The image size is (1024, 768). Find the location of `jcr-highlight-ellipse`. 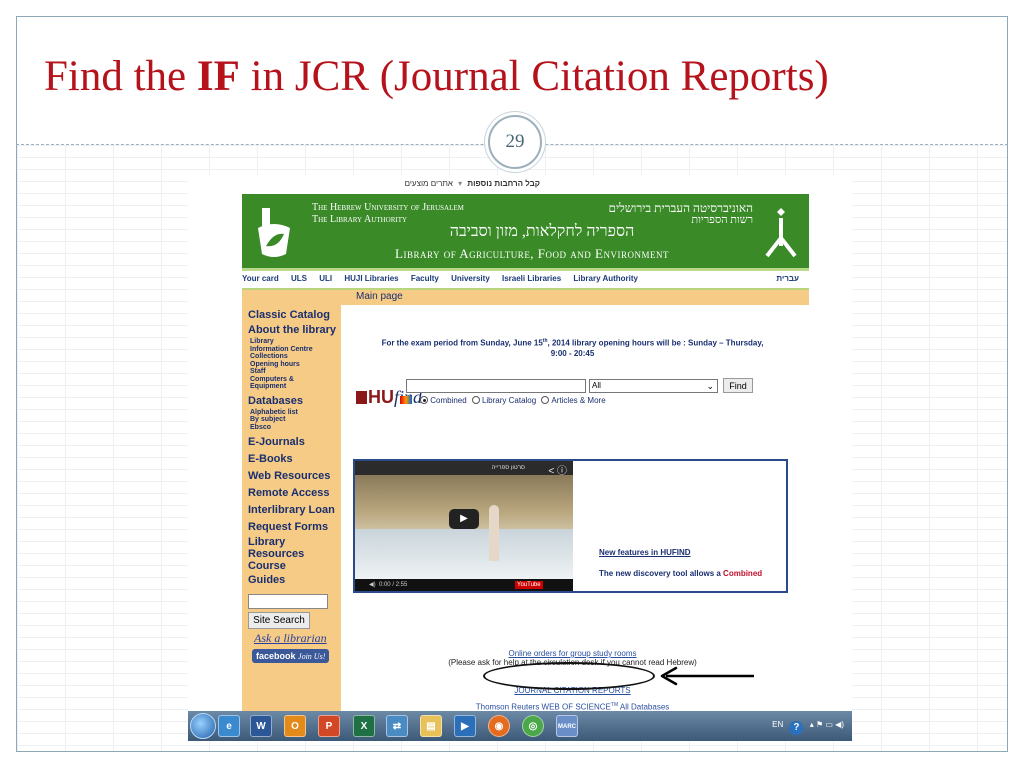

jcr-highlight-ellipse is located at coordinates (569, 676).